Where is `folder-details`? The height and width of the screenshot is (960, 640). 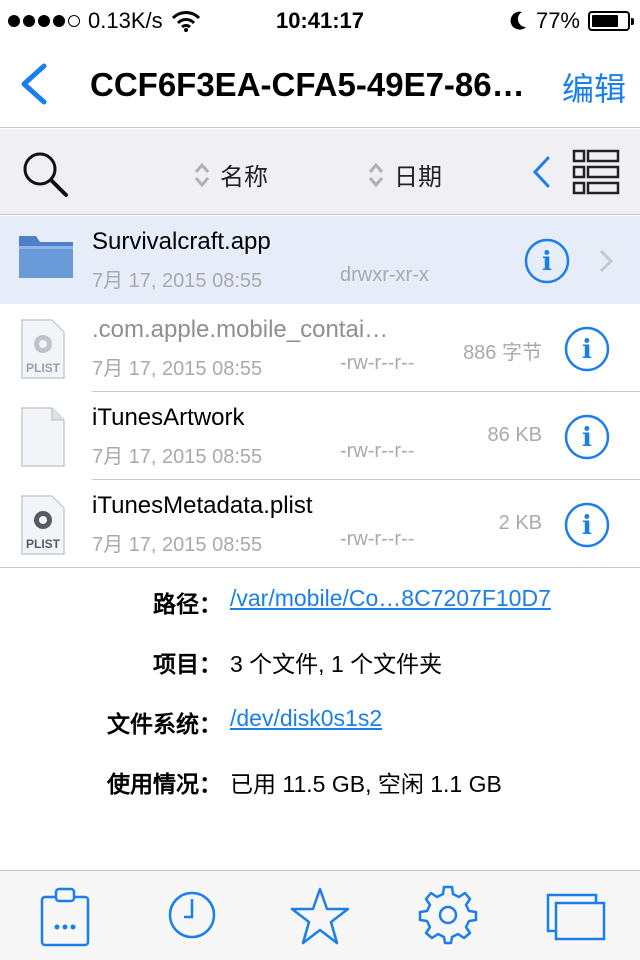
folder-details is located at coordinates (320, 567).